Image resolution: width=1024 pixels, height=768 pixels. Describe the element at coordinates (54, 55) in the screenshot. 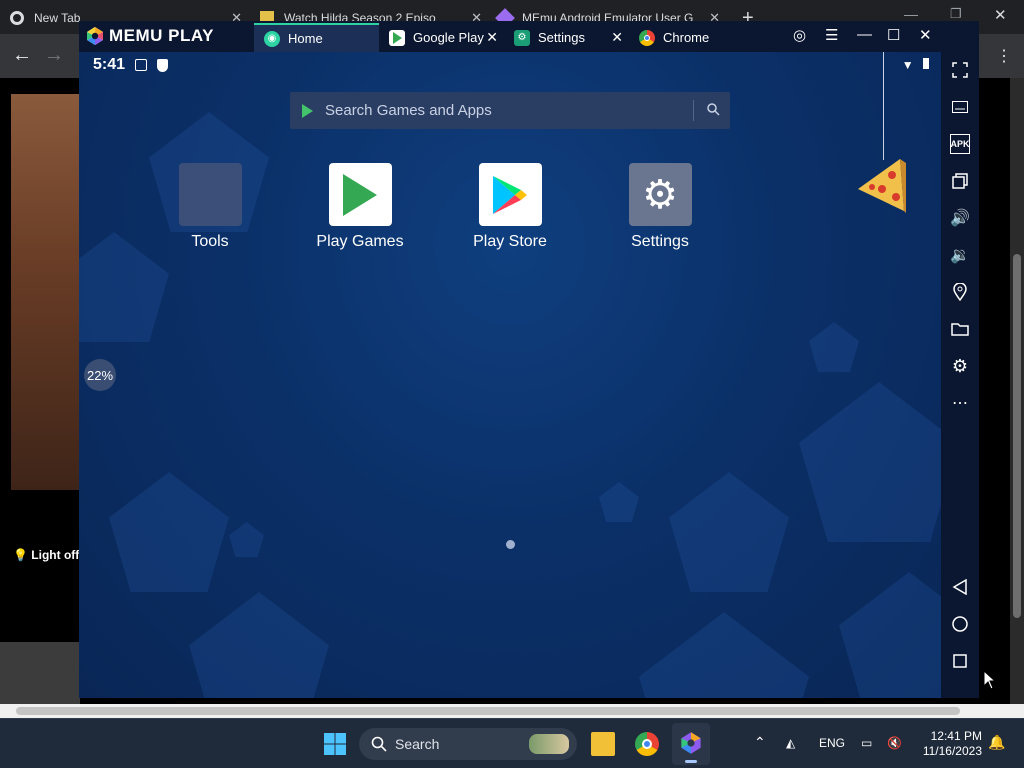

I see `forward-arrow-icon: →` at that location.